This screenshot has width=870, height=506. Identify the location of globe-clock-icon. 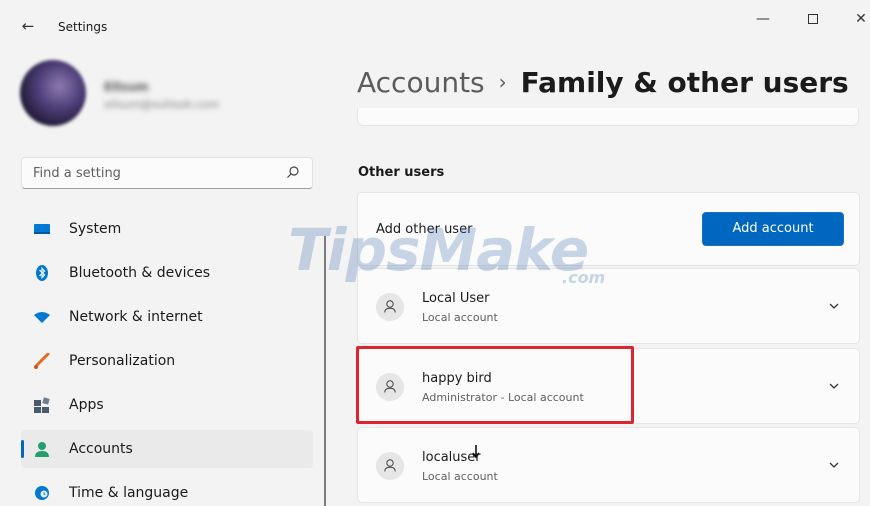
(42, 493).